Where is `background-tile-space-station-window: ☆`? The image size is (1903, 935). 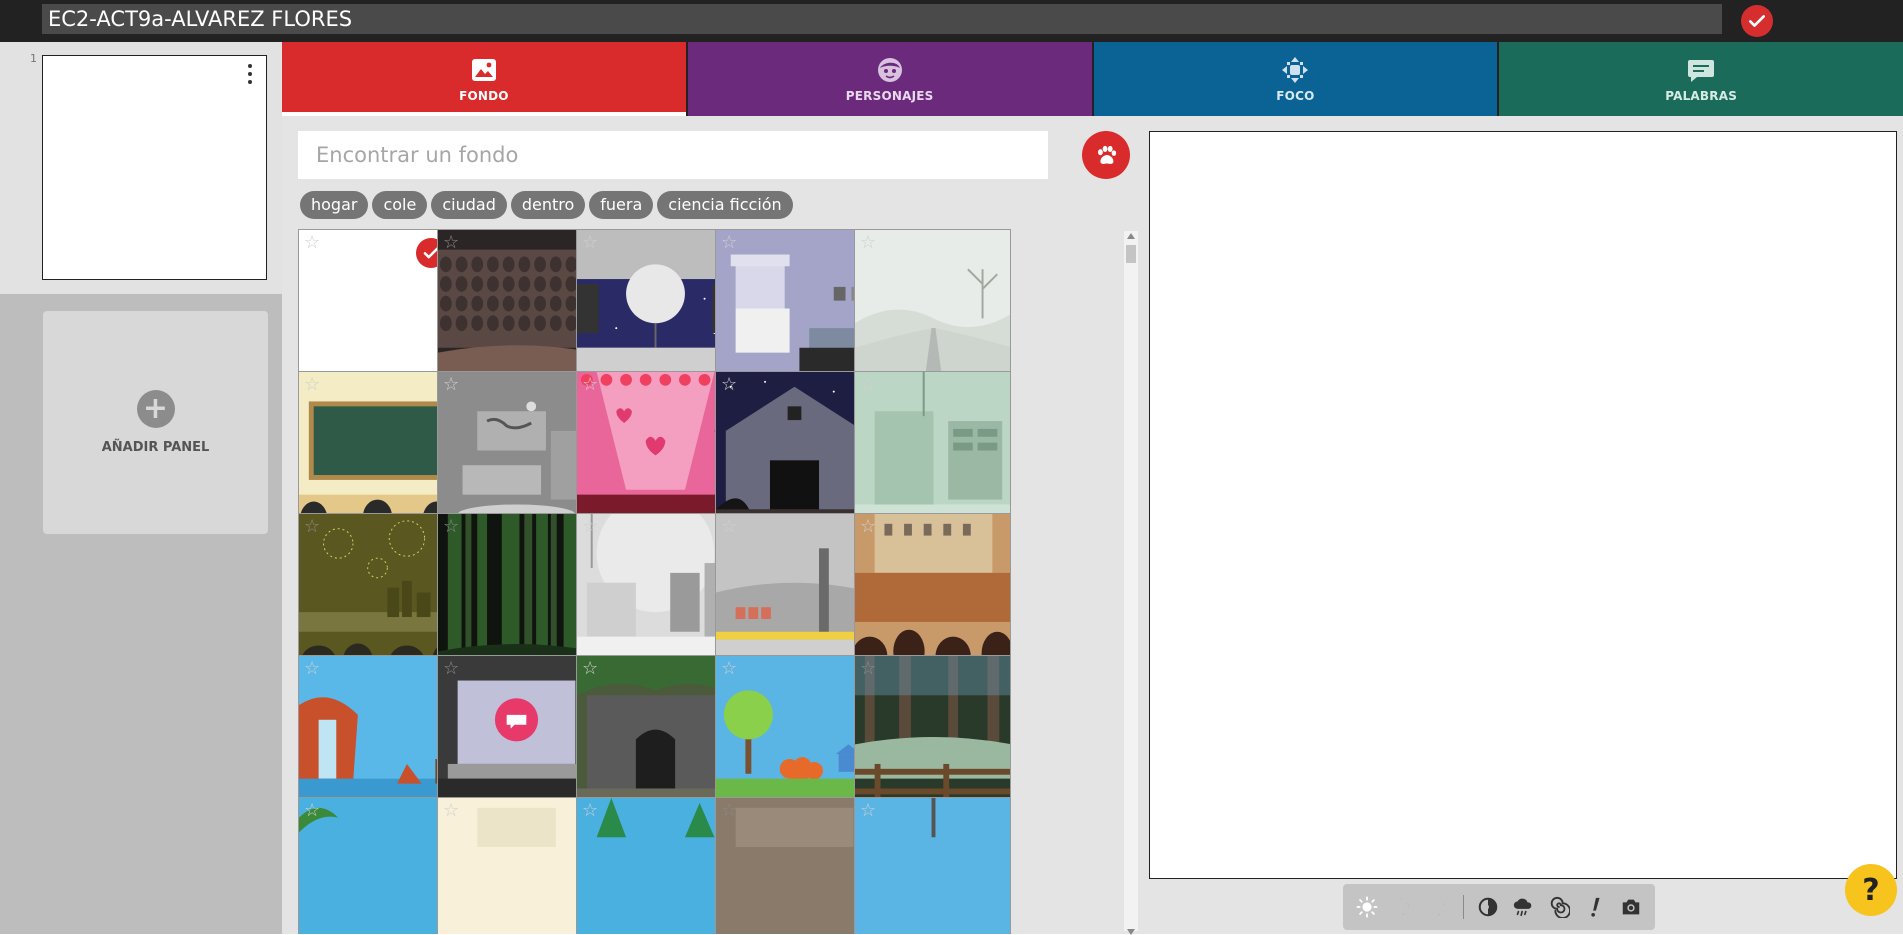 background-tile-space-station-window: ☆ is located at coordinates (654, 307).